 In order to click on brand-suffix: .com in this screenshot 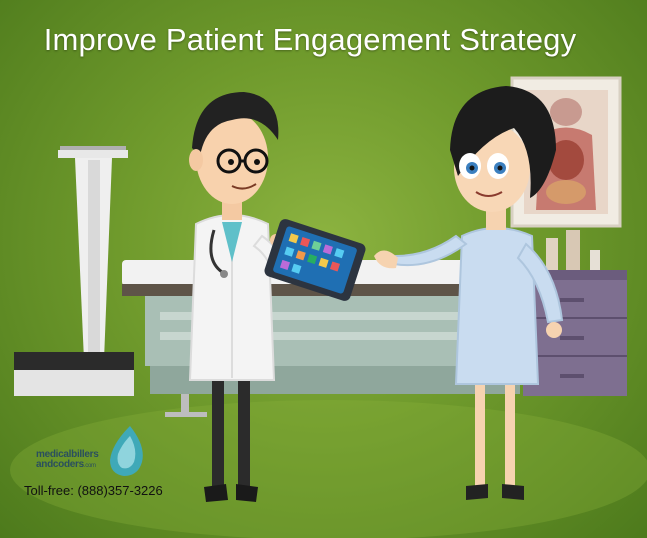, I will do `click(89, 466)`.